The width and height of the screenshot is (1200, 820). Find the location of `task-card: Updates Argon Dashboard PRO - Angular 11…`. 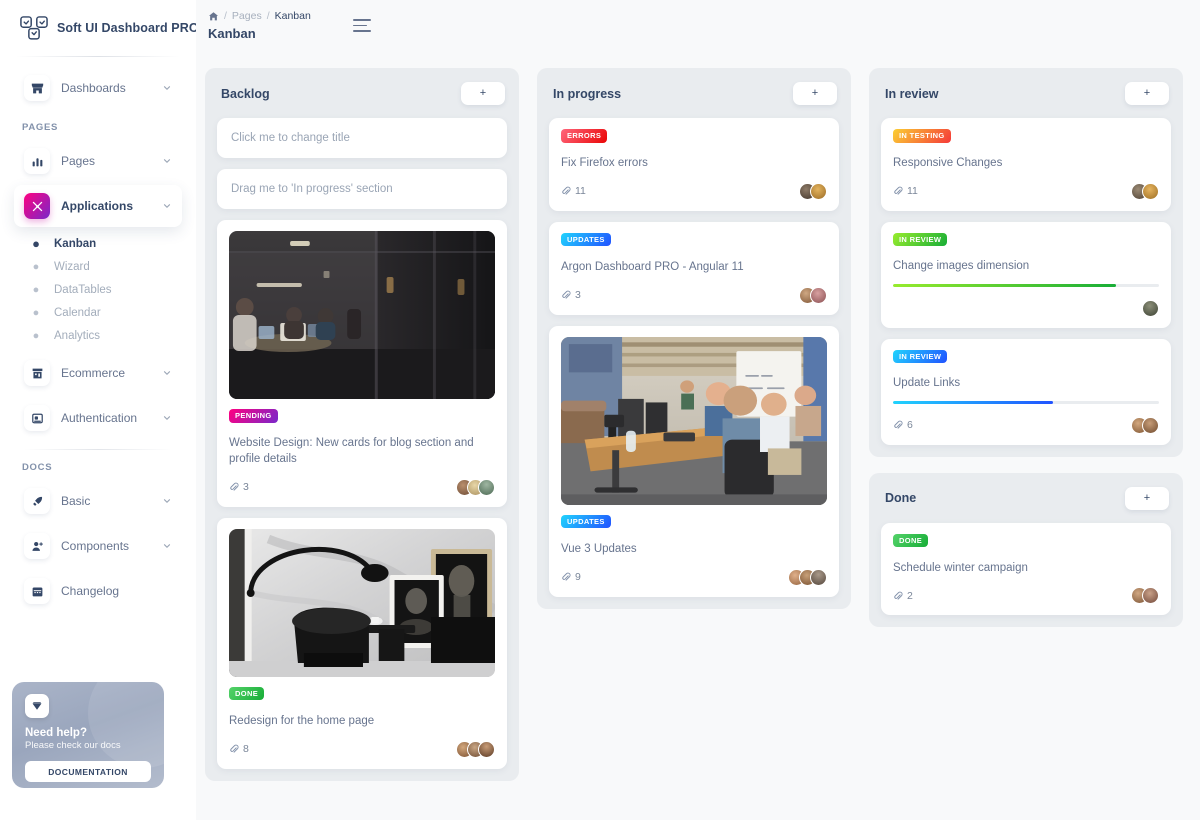

task-card: Updates Argon Dashboard PRO - Angular 11… is located at coordinates (694, 268).